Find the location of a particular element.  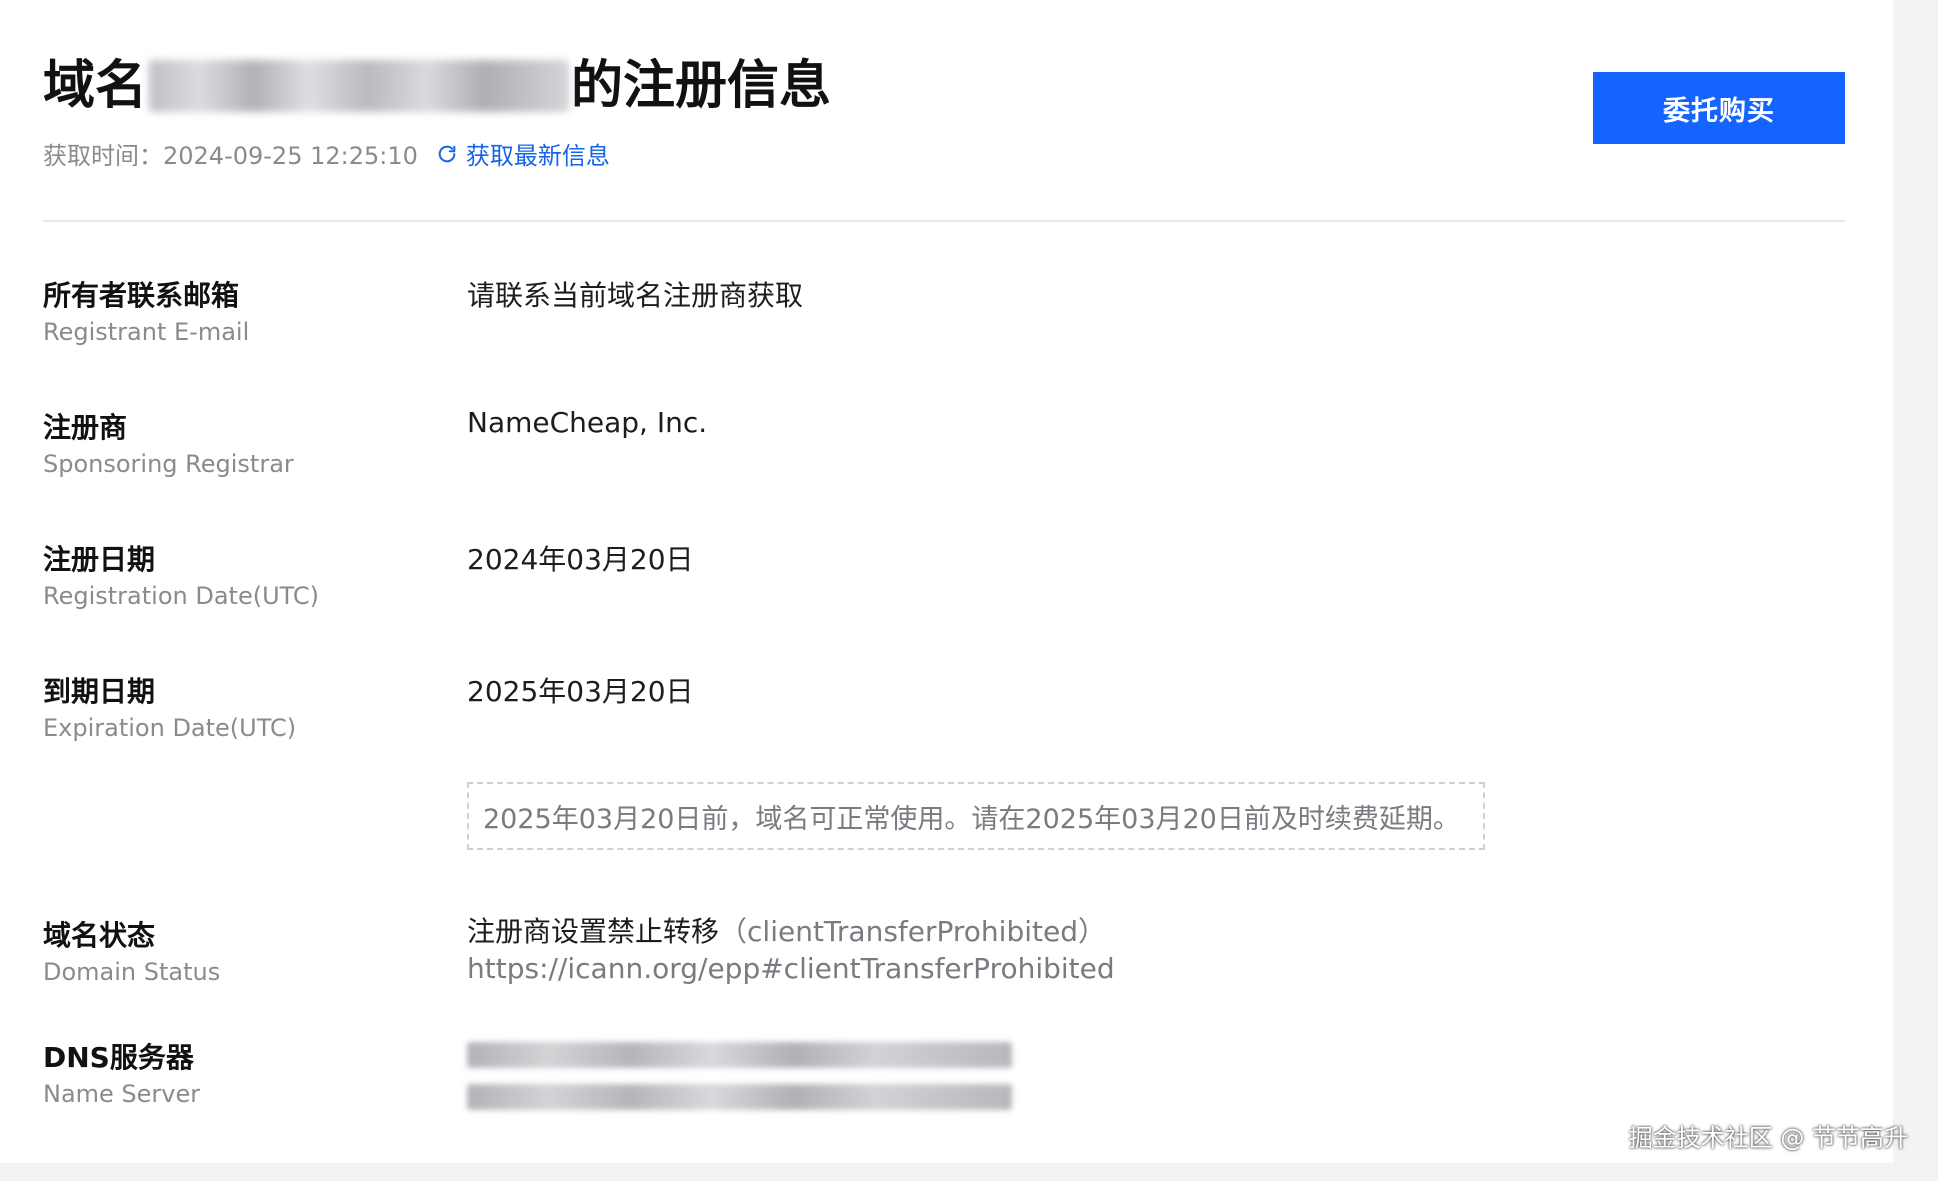

field-label-en: Name Server is located at coordinates (122, 1094).